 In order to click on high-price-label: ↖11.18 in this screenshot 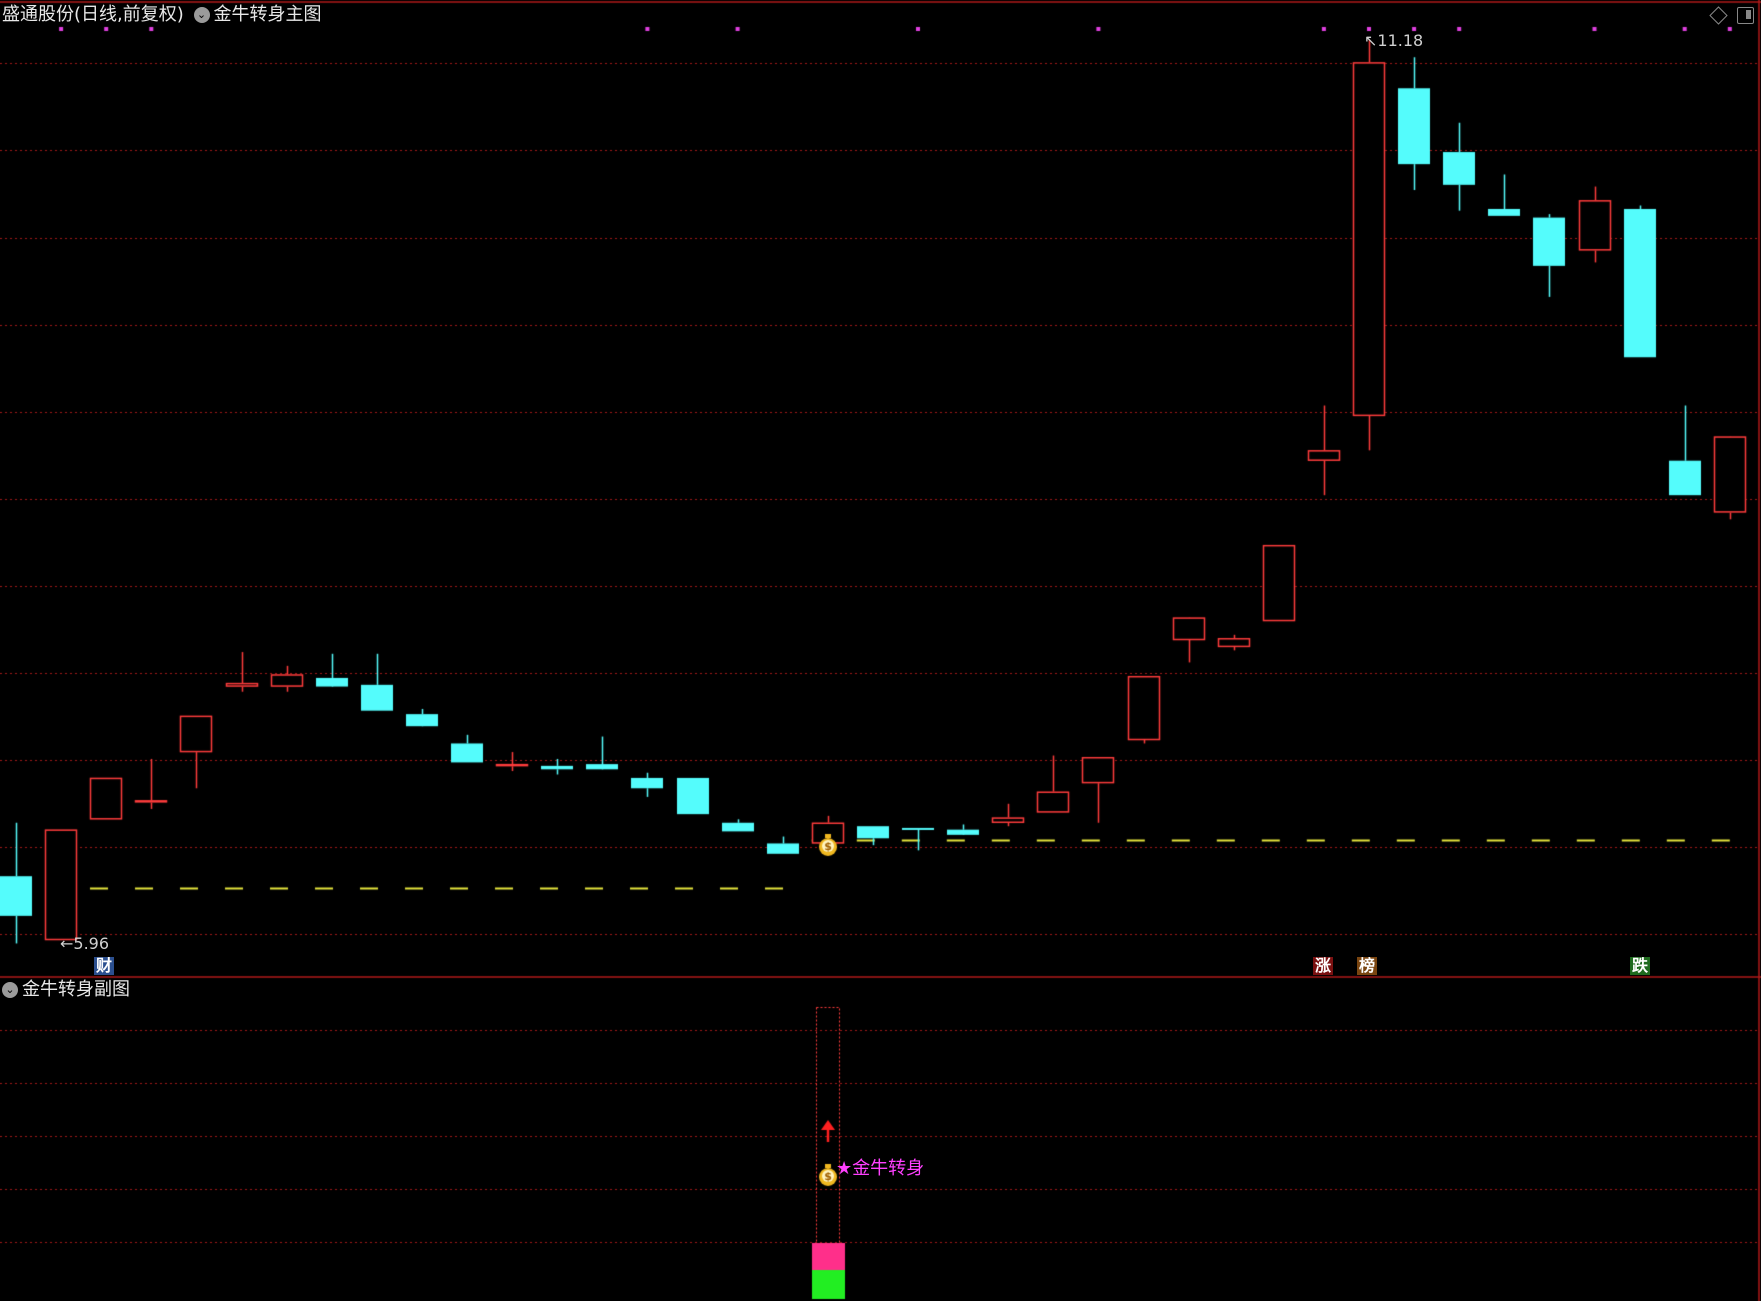, I will do `click(1394, 40)`.